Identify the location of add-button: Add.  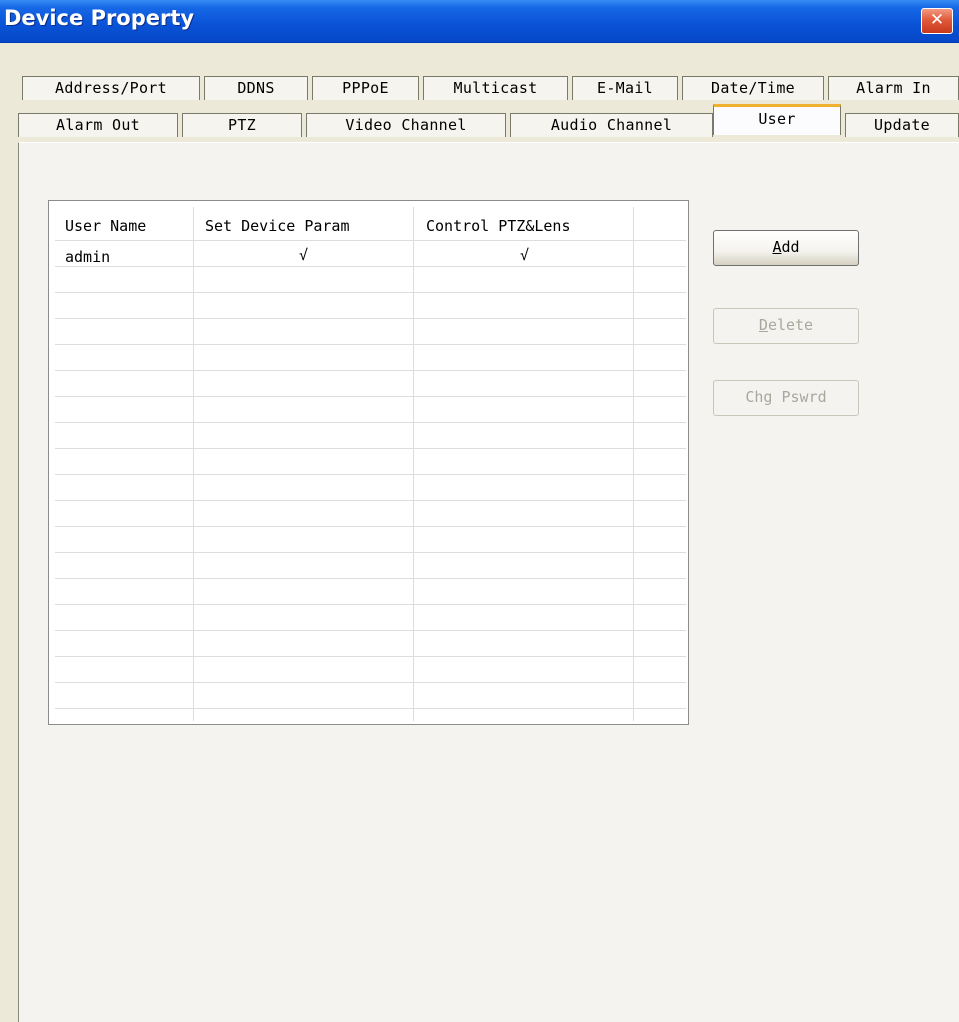
(786, 248).